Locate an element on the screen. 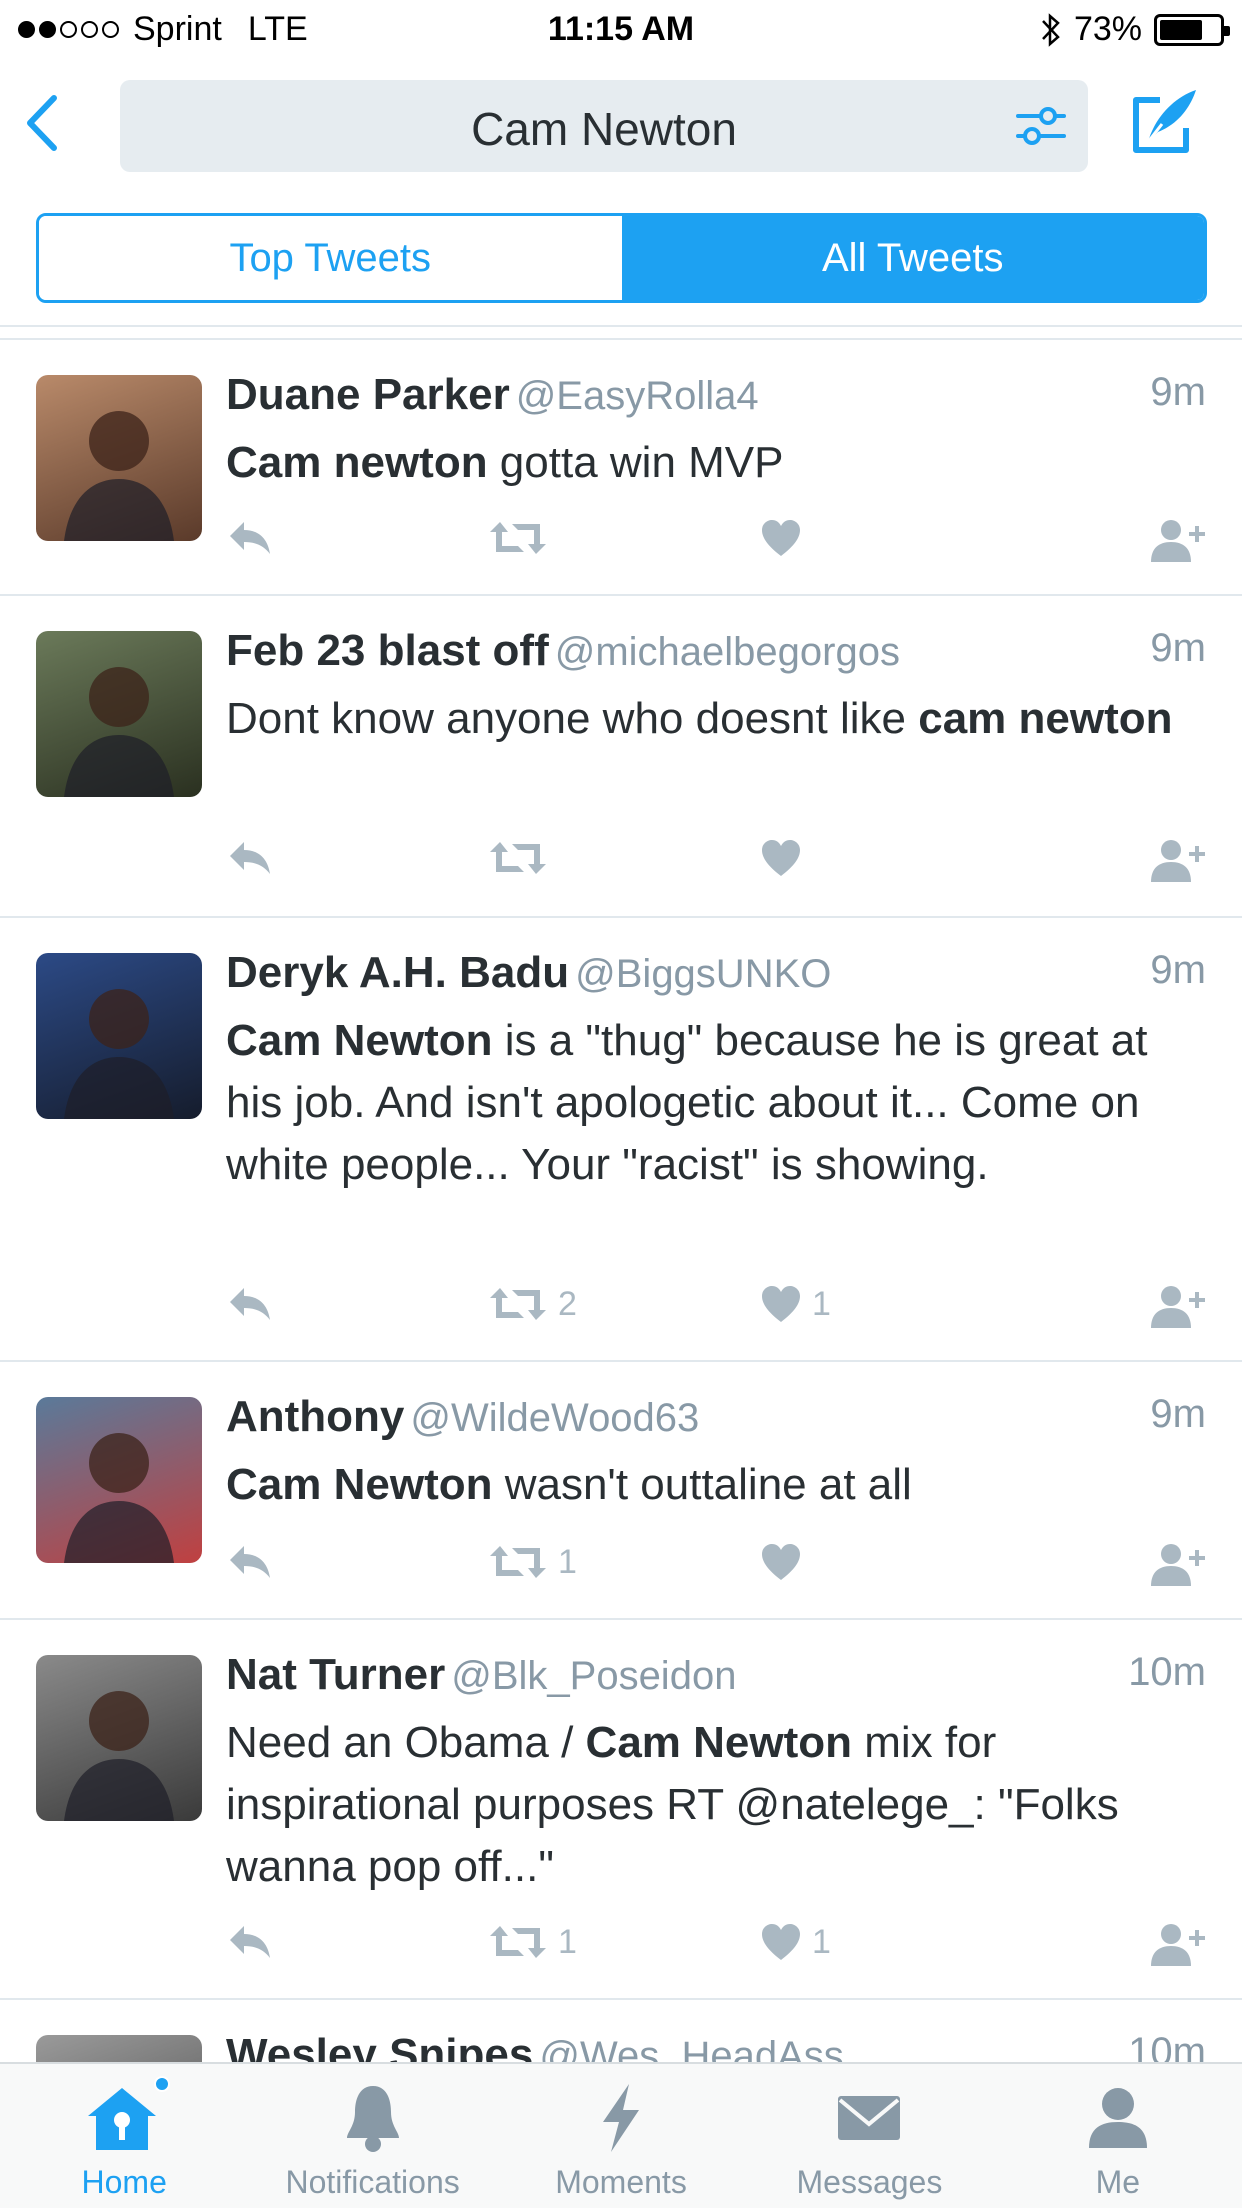 This screenshot has height=2208, width=1242. tweet-text-segment: Dont know anyone who doesnt like is located at coordinates (572, 718).